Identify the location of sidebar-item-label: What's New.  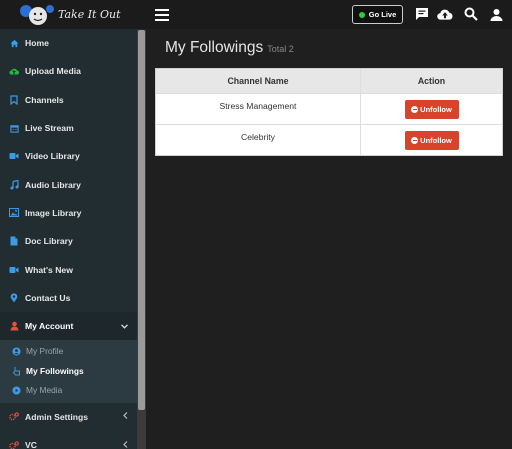
(49, 269).